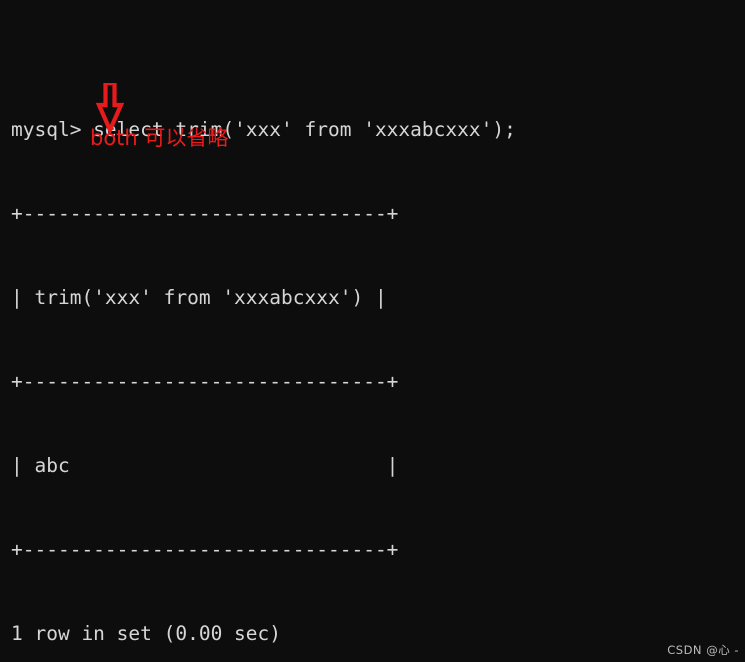 The image size is (745, 662). What do you see at coordinates (205, 465) in the screenshot?
I see `table-row: | abc |` at bounding box center [205, 465].